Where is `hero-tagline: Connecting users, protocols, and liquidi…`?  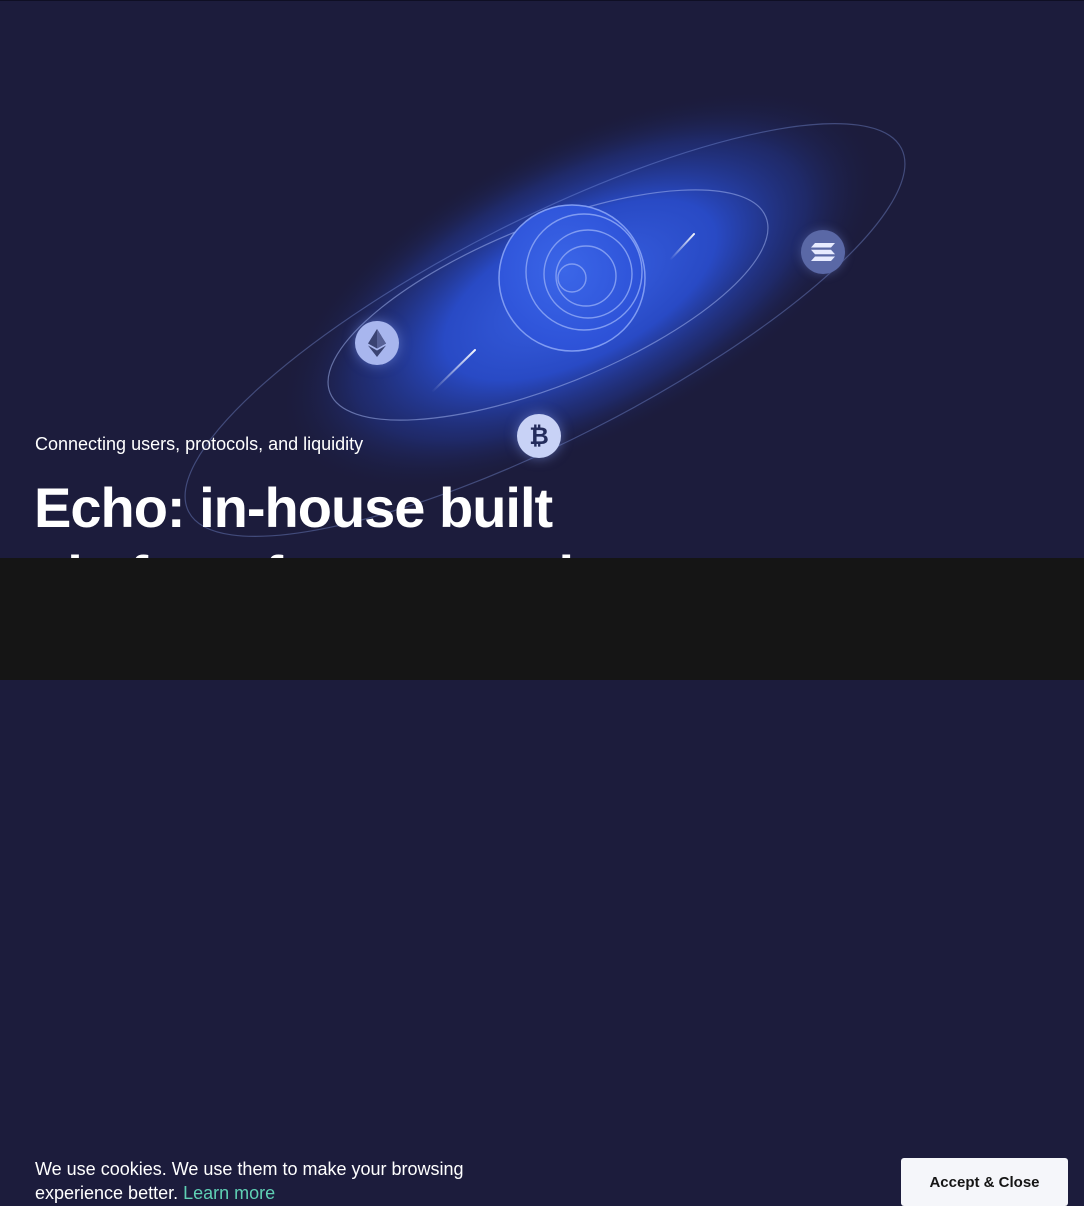 hero-tagline: Connecting users, protocols, and liquidi… is located at coordinates (199, 444).